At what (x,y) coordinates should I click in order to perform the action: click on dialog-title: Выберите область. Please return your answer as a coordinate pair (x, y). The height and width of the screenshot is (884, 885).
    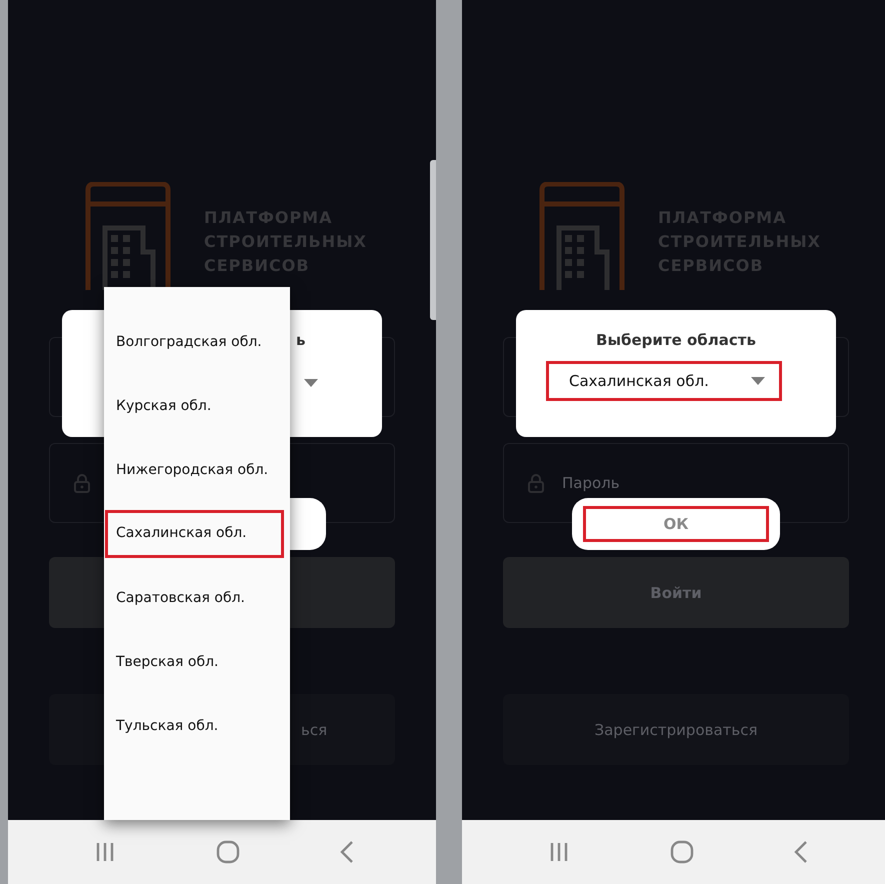
    Looking at the image, I should click on (676, 340).